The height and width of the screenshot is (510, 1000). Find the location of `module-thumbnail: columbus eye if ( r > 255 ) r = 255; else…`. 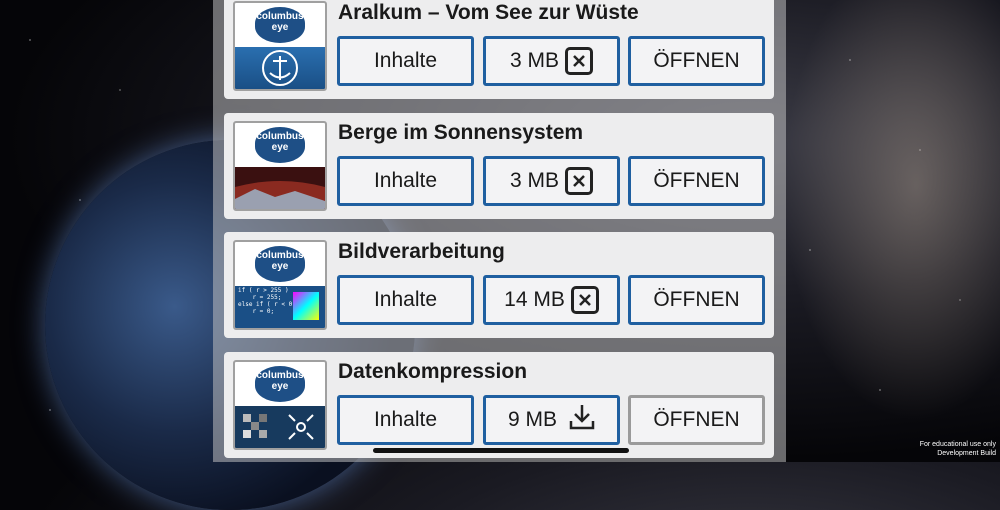

module-thumbnail: columbus eye if ( r > 255 ) r = 255; else… is located at coordinates (280, 285).